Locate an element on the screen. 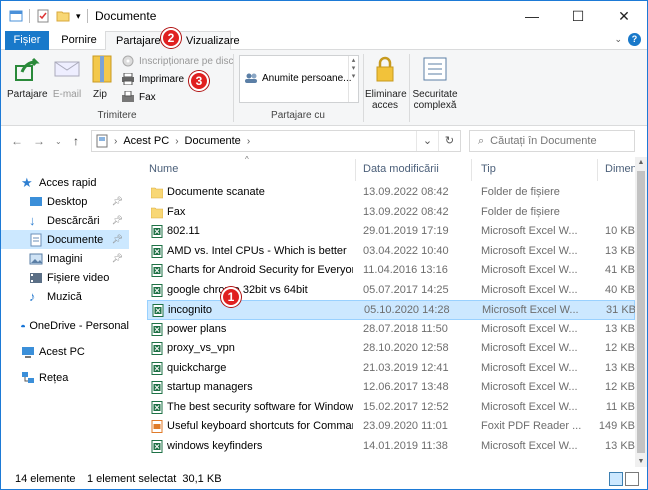  close-button: ✕ is located at coordinates (624, 16).